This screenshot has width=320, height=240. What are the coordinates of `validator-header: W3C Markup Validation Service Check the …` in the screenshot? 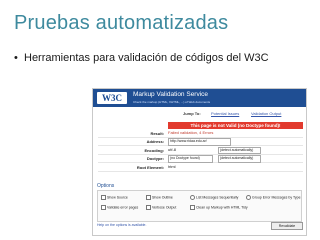 It's located at (199, 98).